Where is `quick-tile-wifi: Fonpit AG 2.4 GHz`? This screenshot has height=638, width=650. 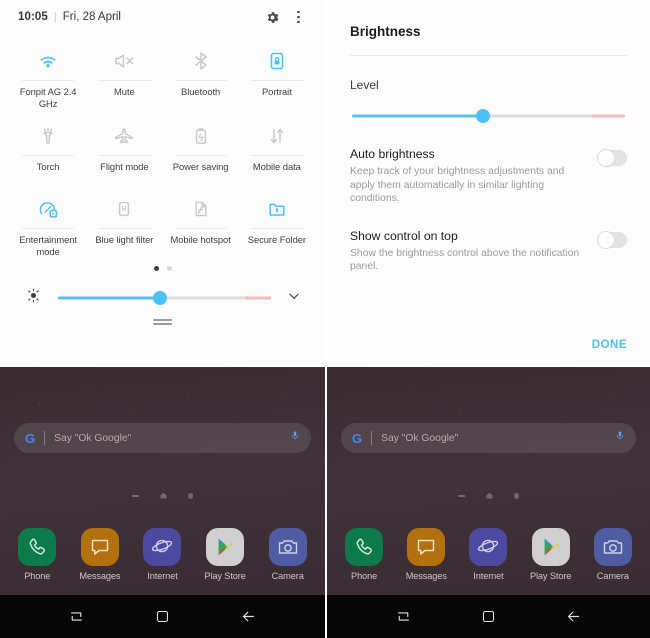 quick-tile-wifi: Fonpit AG 2.4 GHz is located at coordinates (48, 75).